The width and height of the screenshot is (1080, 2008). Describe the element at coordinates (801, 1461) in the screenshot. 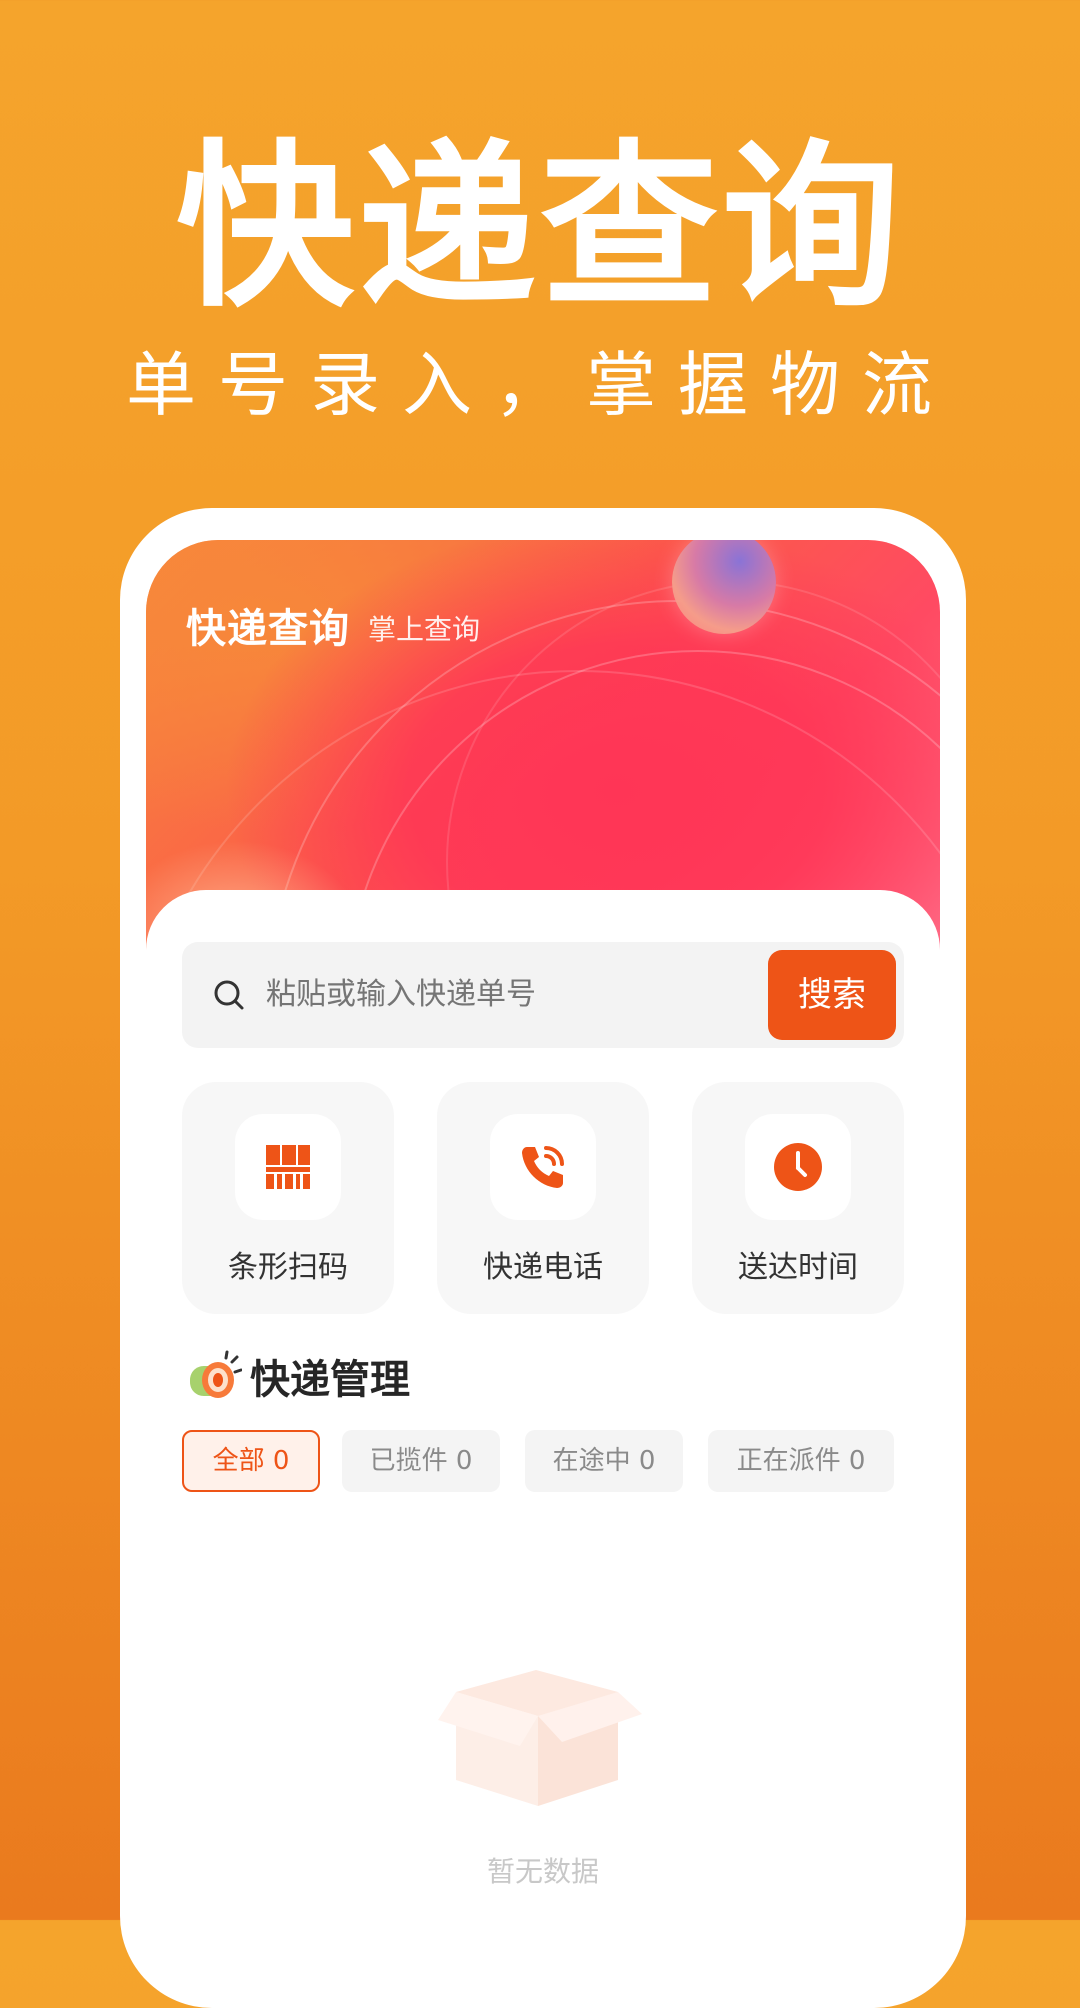

I see `filter-tab-delivering: 正在派件 0` at that location.